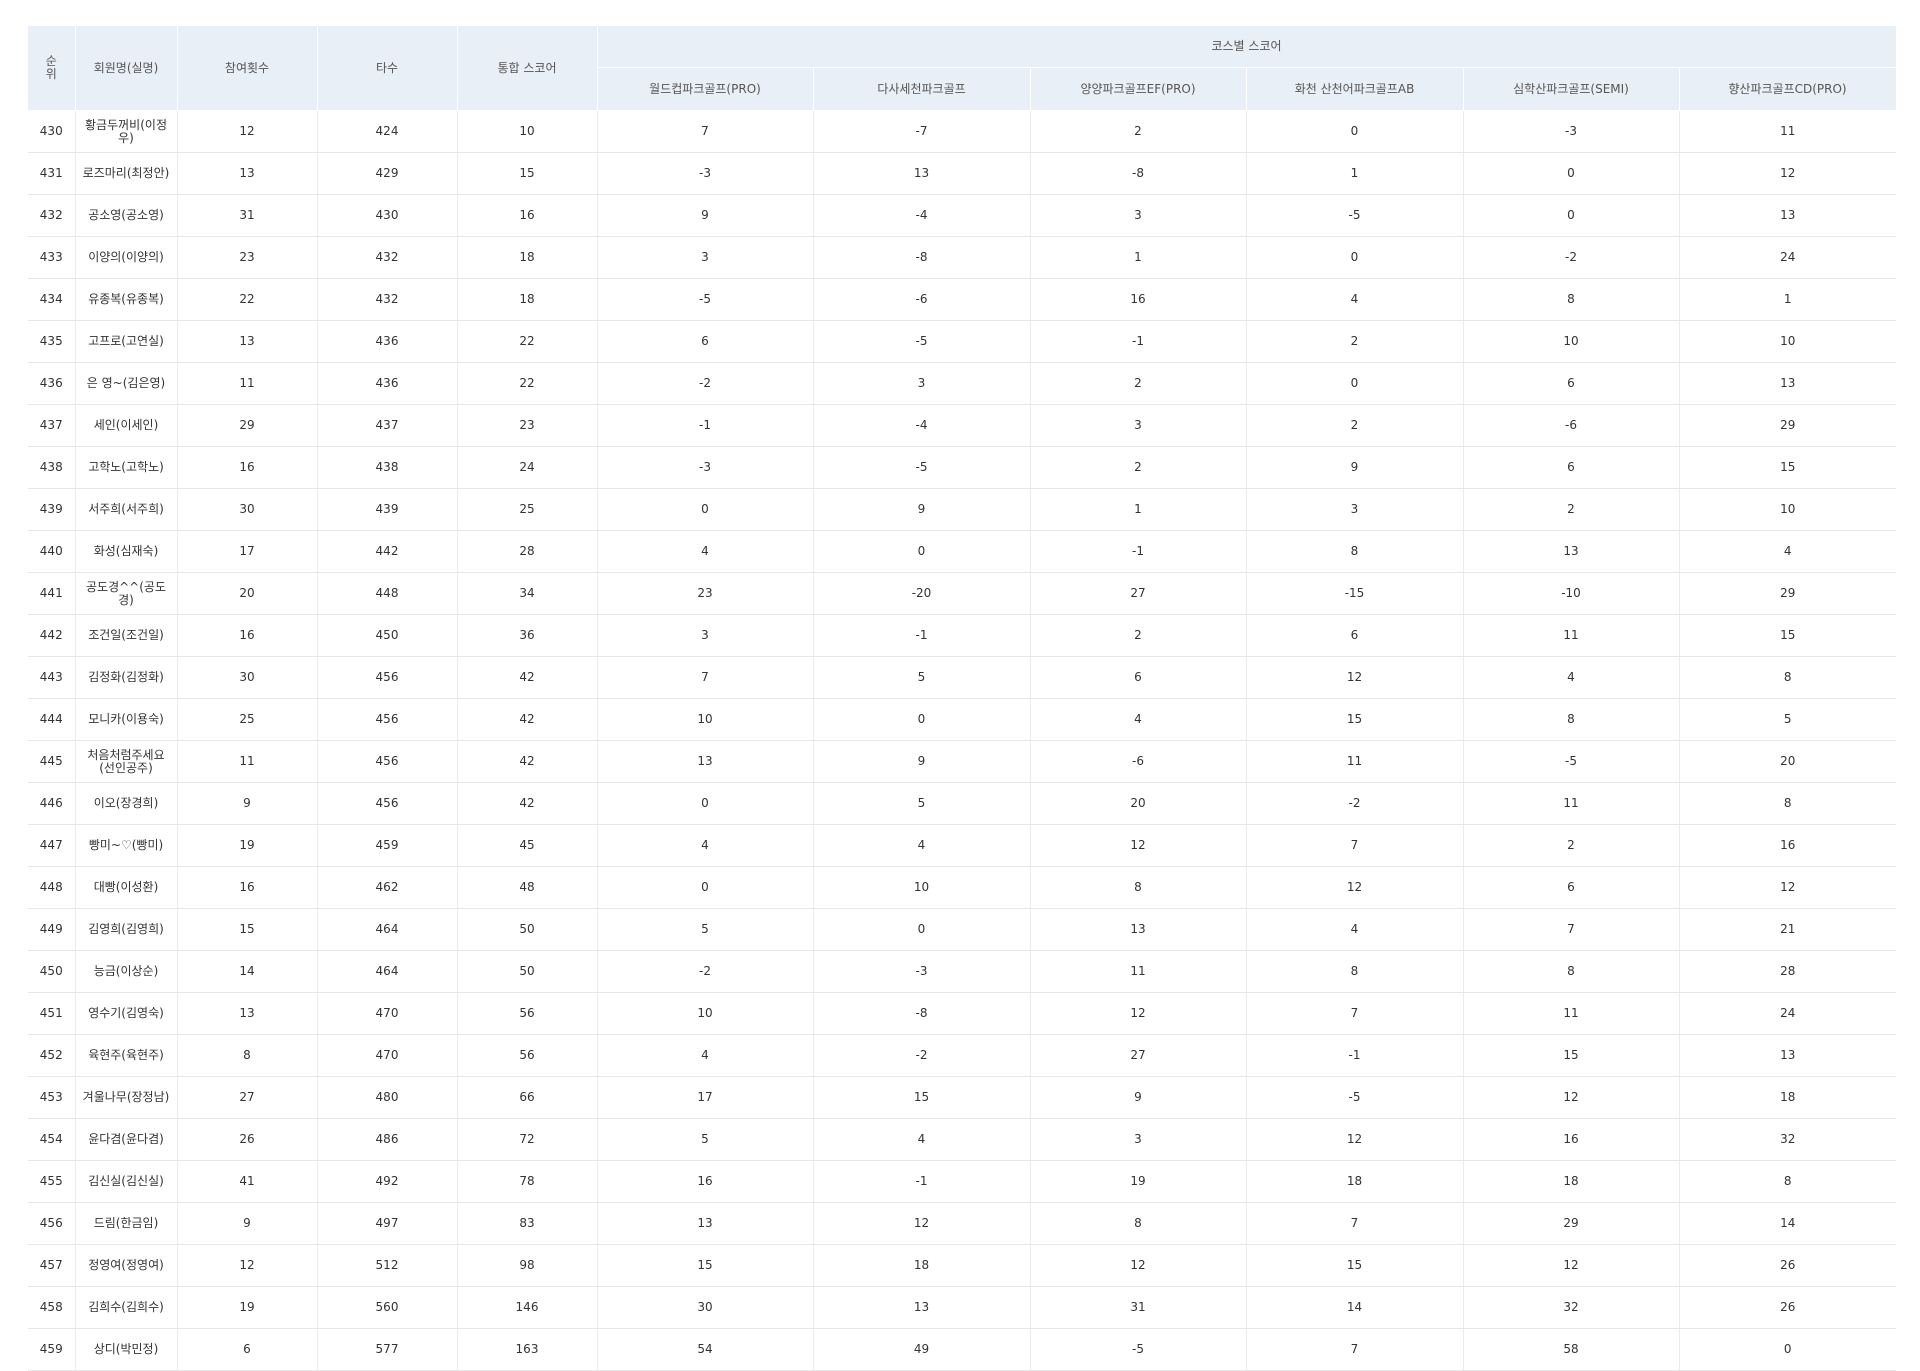  I want to click on strokes-cell: 430, so click(387, 215).